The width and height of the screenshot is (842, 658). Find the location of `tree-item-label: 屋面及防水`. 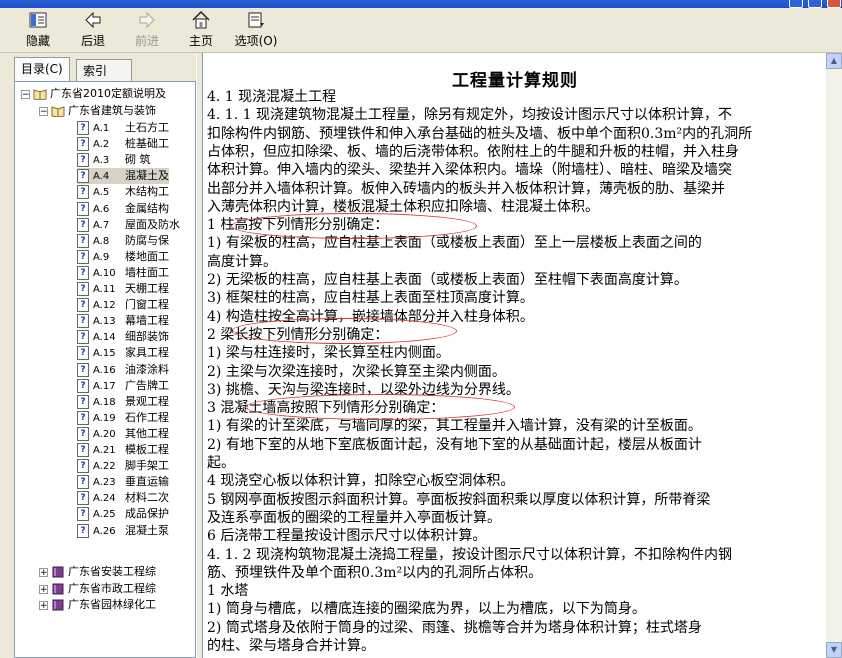

tree-item-label: 屋面及防水 is located at coordinates (152, 224).